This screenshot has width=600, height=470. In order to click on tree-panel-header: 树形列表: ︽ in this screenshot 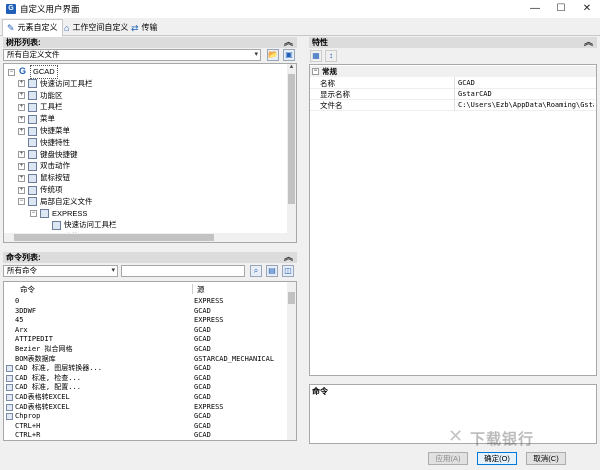, I will do `click(150, 42)`.